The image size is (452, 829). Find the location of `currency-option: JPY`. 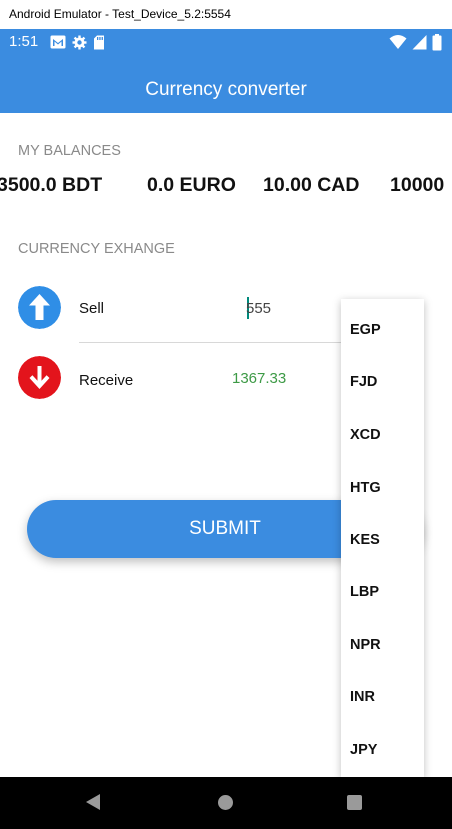

currency-option: JPY is located at coordinates (363, 750).